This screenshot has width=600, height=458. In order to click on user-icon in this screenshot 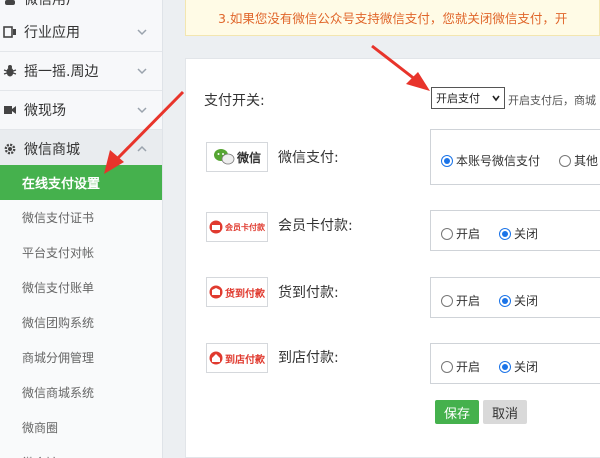, I will do `click(10, 3)`.